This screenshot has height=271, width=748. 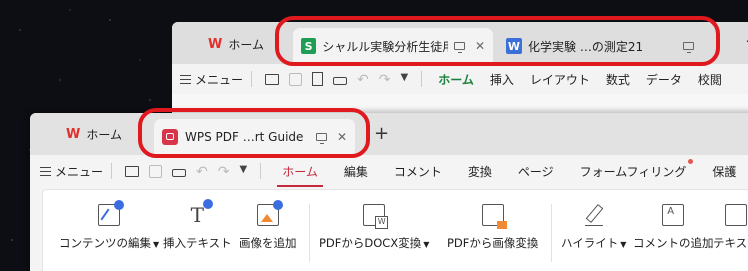 I want to click on back-menu-label: メニュー, so click(x=219, y=79).